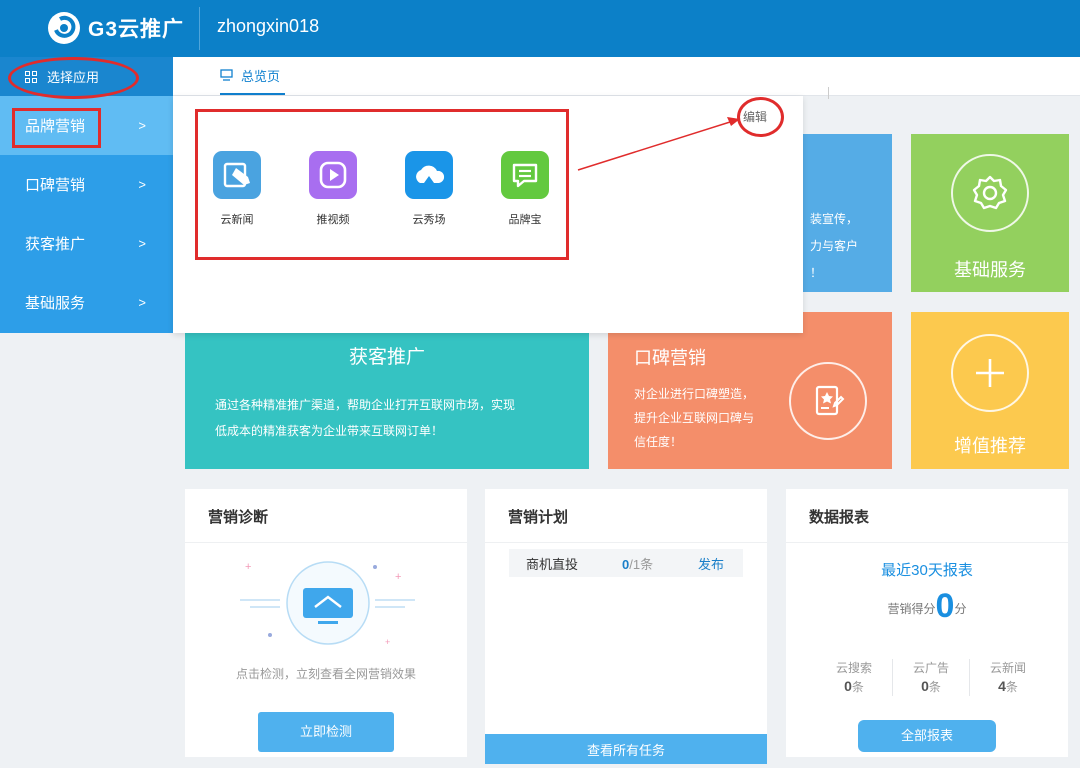 The width and height of the screenshot is (1080, 768). What do you see at coordinates (626, 749) in the screenshot?
I see `view-all-tasks-button: 查看所有任务` at bounding box center [626, 749].